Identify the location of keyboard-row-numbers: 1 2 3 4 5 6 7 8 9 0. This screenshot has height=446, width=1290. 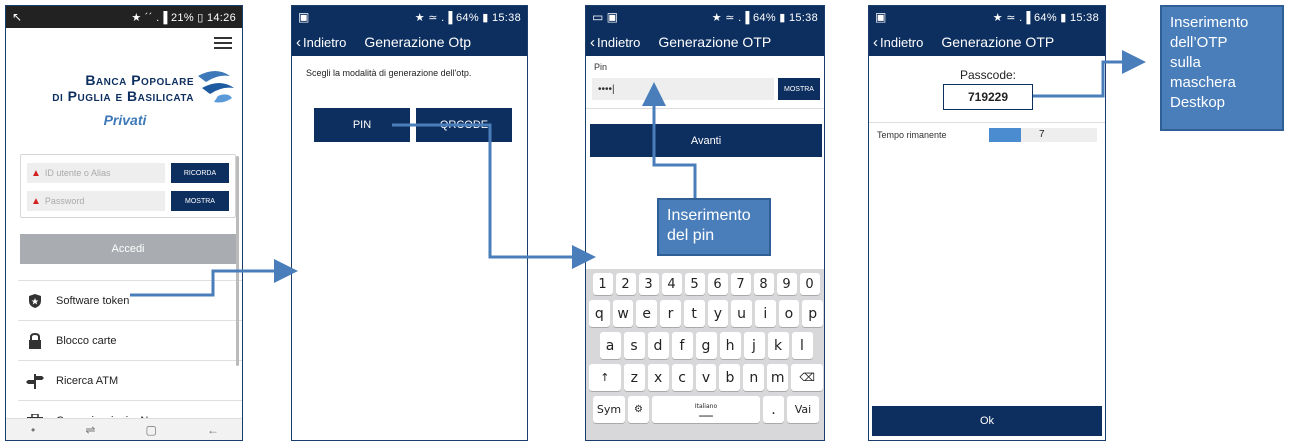
(706, 284).